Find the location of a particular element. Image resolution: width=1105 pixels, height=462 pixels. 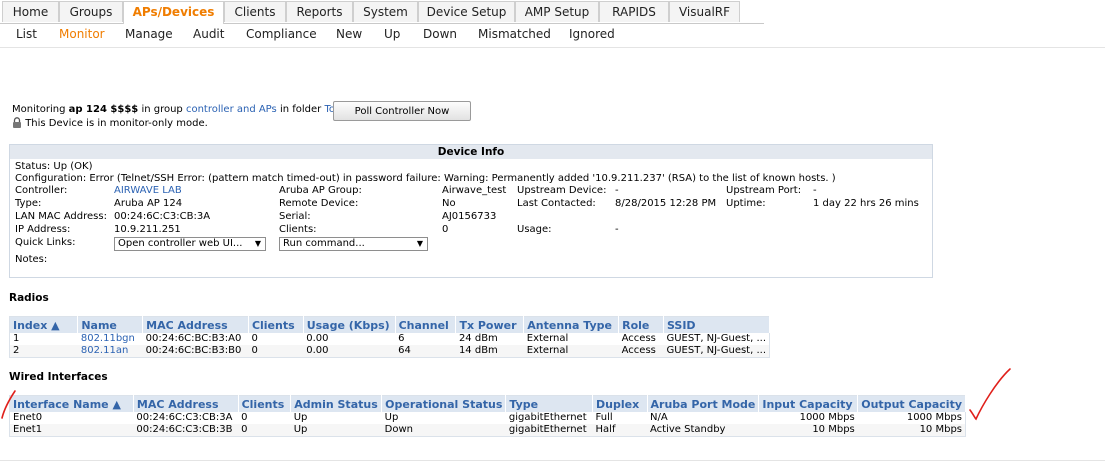

quick-links-select: Open controller web UI... ▼ is located at coordinates (190, 244).